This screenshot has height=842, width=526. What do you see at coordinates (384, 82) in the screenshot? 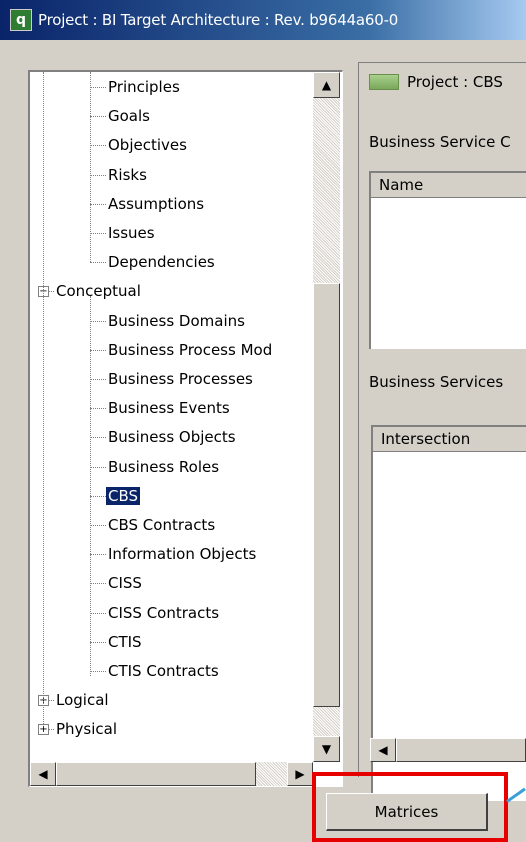
I see `object-icon` at bounding box center [384, 82].